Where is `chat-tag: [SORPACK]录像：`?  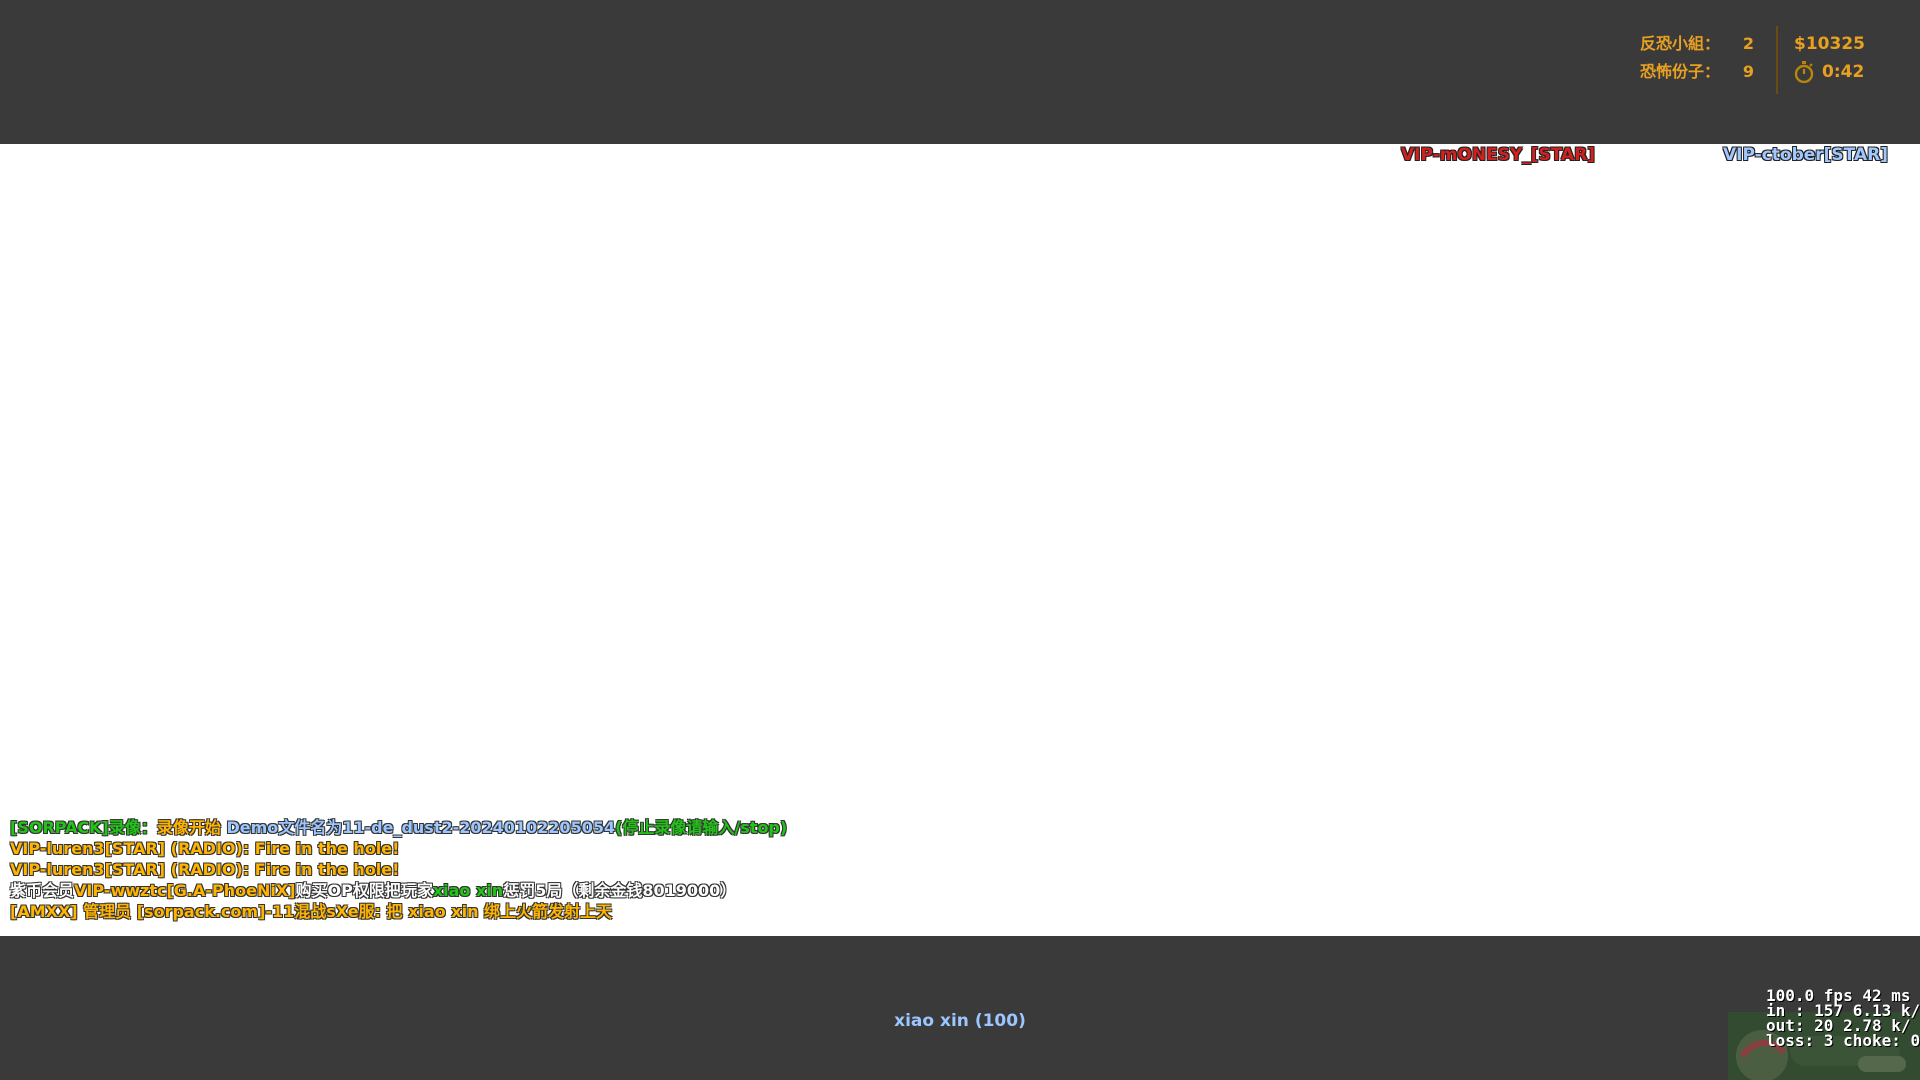 chat-tag: [SORPACK]录像： is located at coordinates (83, 827).